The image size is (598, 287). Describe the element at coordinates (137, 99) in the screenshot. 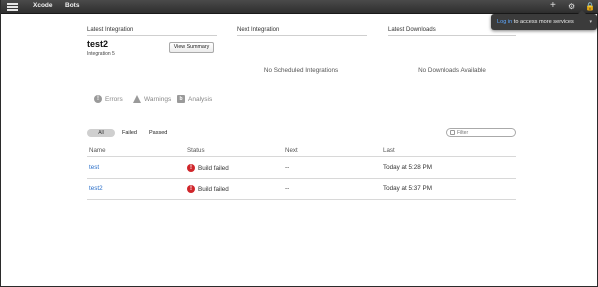

I see `warning-icon` at that location.